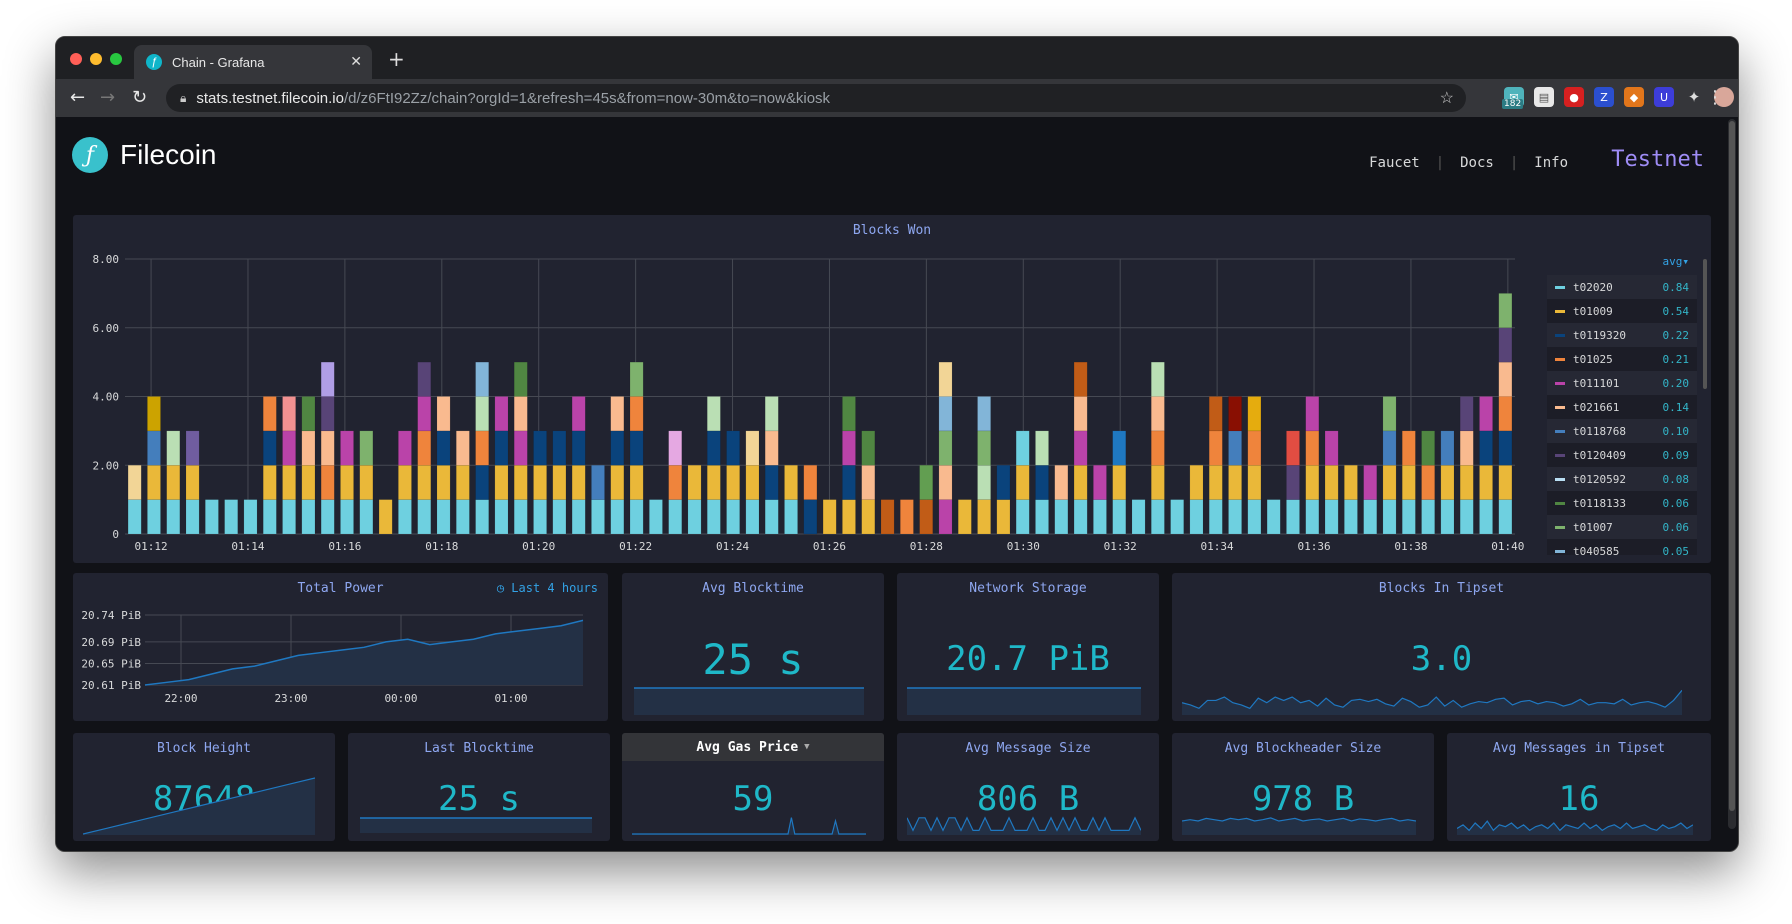  Describe the element at coordinates (1622, 265) in the screenshot. I see `legend-sort-header: avg▾` at that location.